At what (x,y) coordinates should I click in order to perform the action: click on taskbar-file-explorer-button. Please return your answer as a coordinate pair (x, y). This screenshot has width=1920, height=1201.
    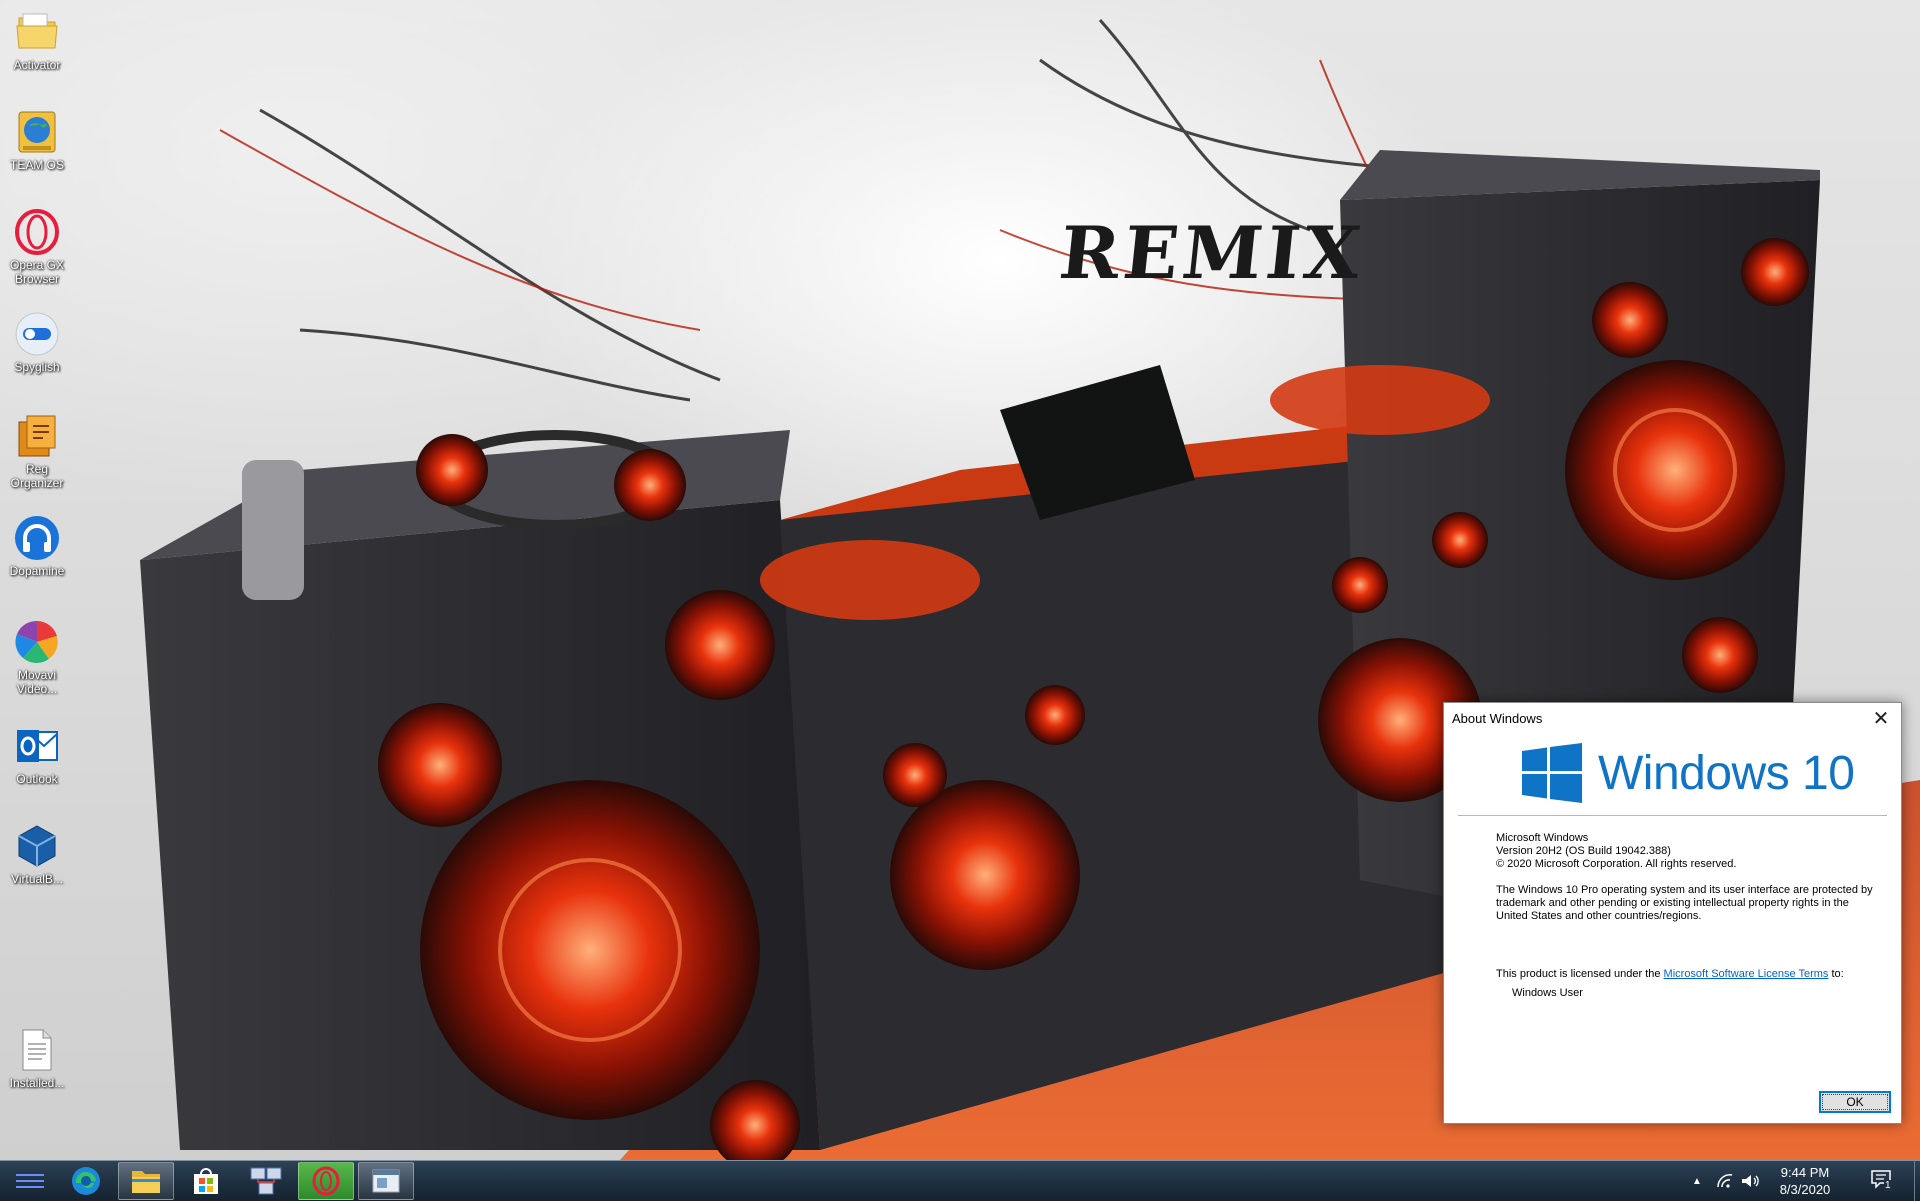
    Looking at the image, I should click on (146, 1181).